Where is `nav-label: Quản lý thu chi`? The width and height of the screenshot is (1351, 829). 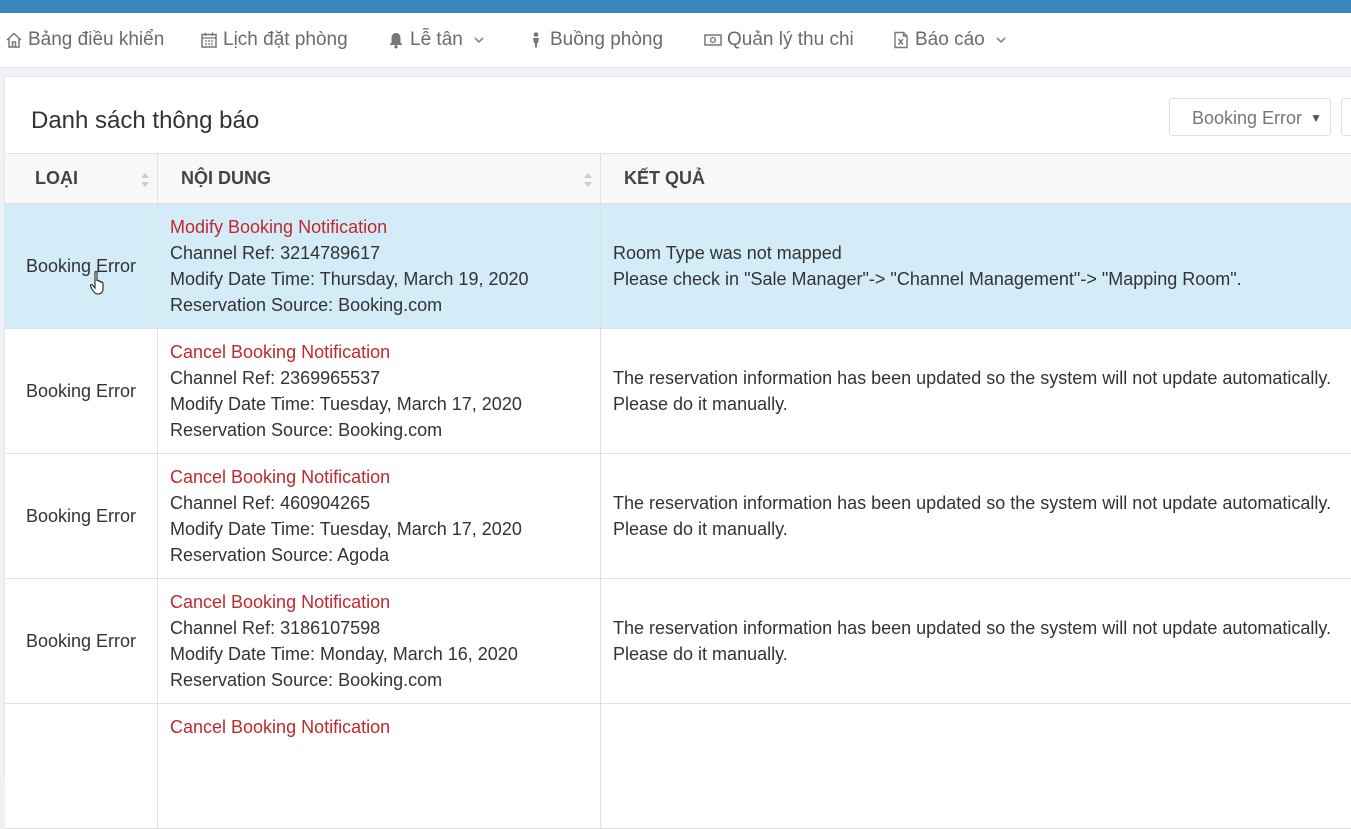 nav-label: Quản lý thu chi is located at coordinates (790, 39).